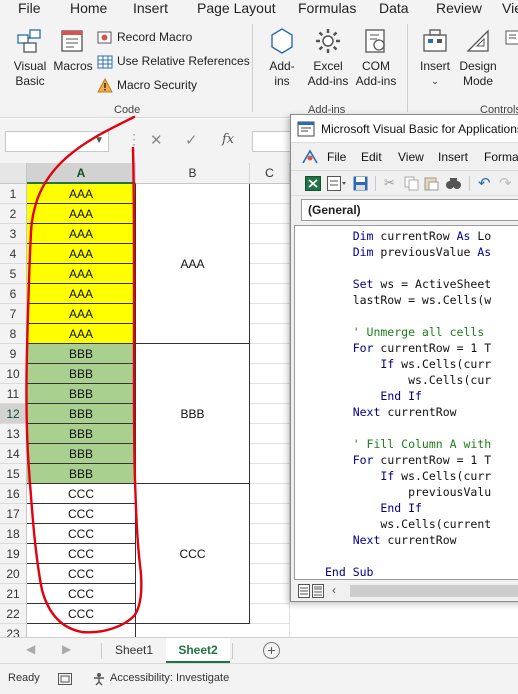  I want to click on formula-bar-grip: ⋮, so click(134, 139).